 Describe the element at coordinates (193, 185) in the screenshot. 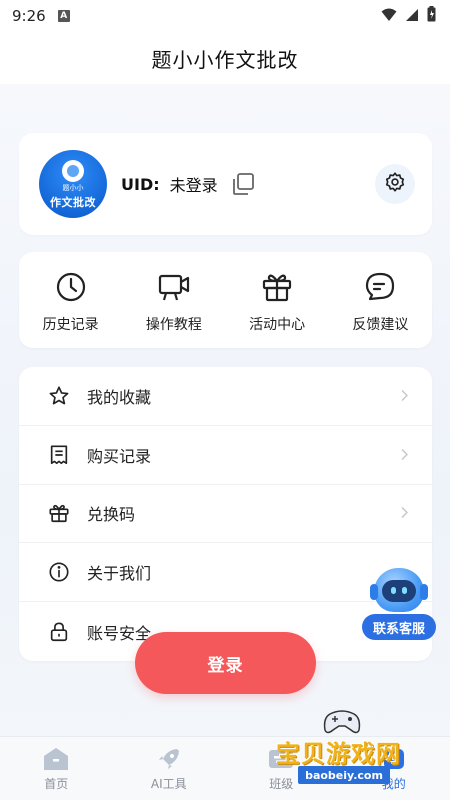

I see `uid-value: 未登录` at that location.